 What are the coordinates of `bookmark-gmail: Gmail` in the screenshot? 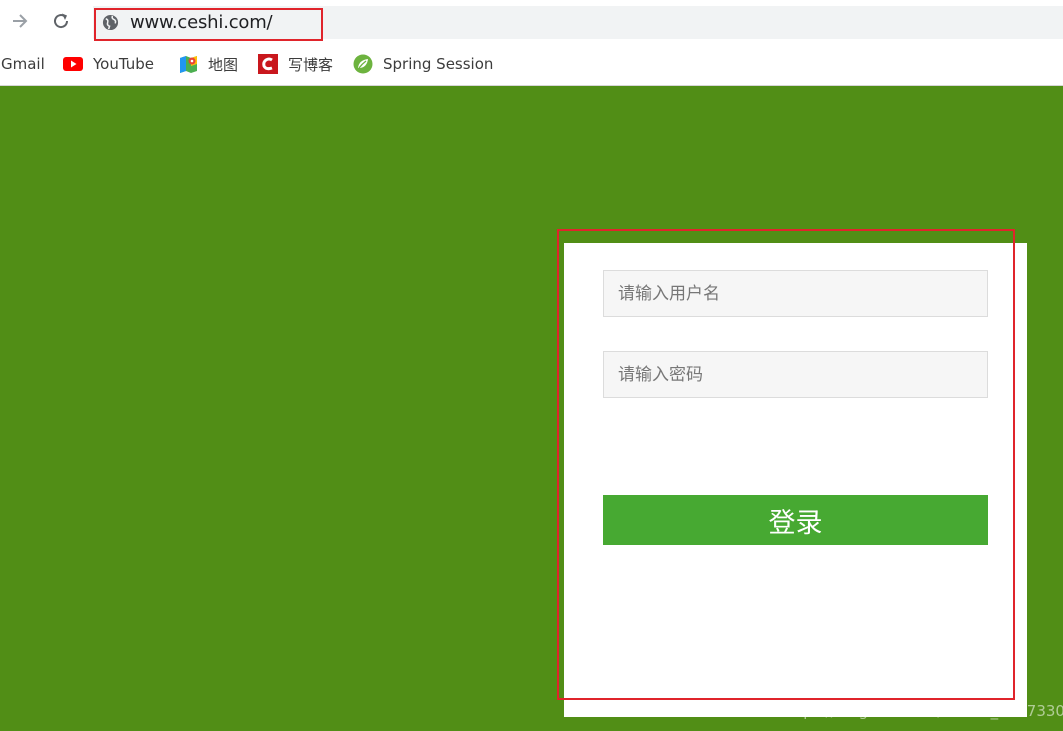 It's located at (23, 64).